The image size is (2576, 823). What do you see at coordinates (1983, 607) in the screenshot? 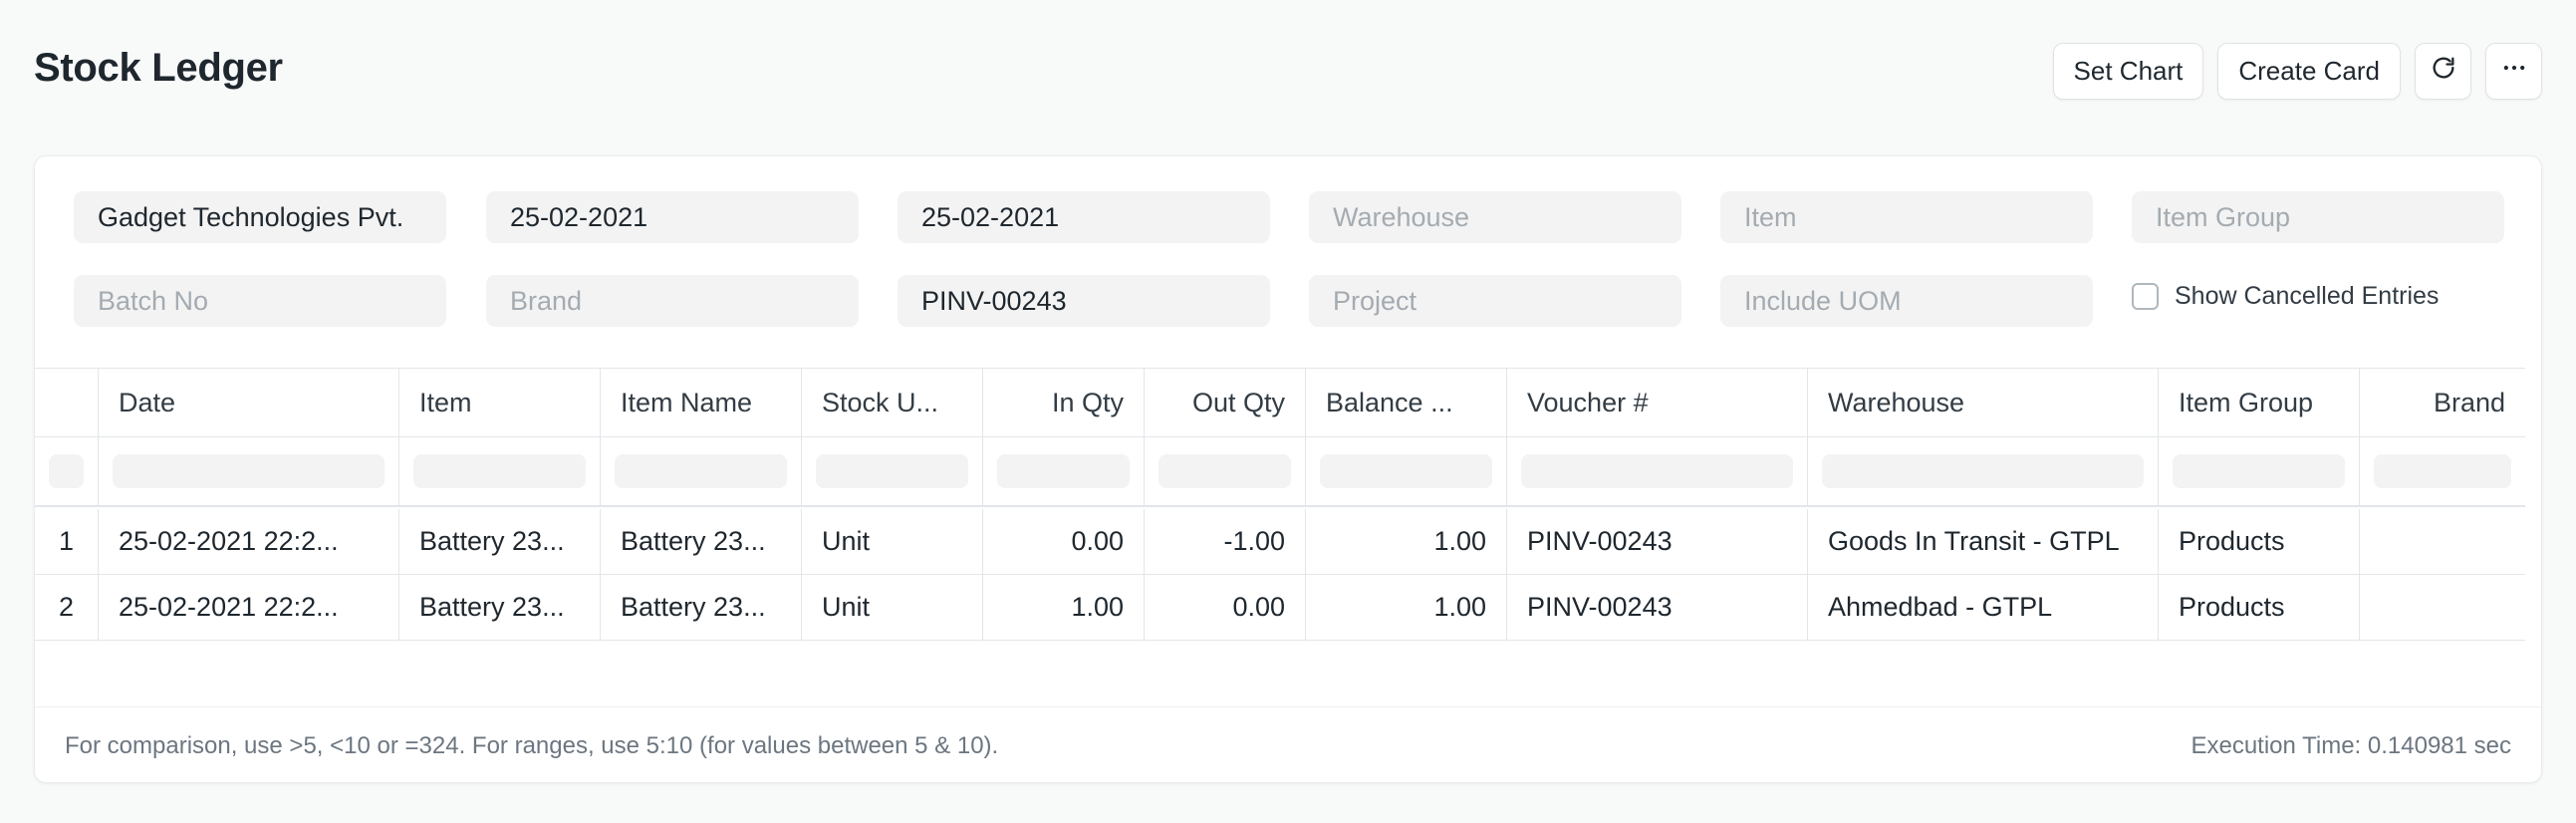
I see `cell-warehouse: Ahmedbad - GTPL` at bounding box center [1983, 607].